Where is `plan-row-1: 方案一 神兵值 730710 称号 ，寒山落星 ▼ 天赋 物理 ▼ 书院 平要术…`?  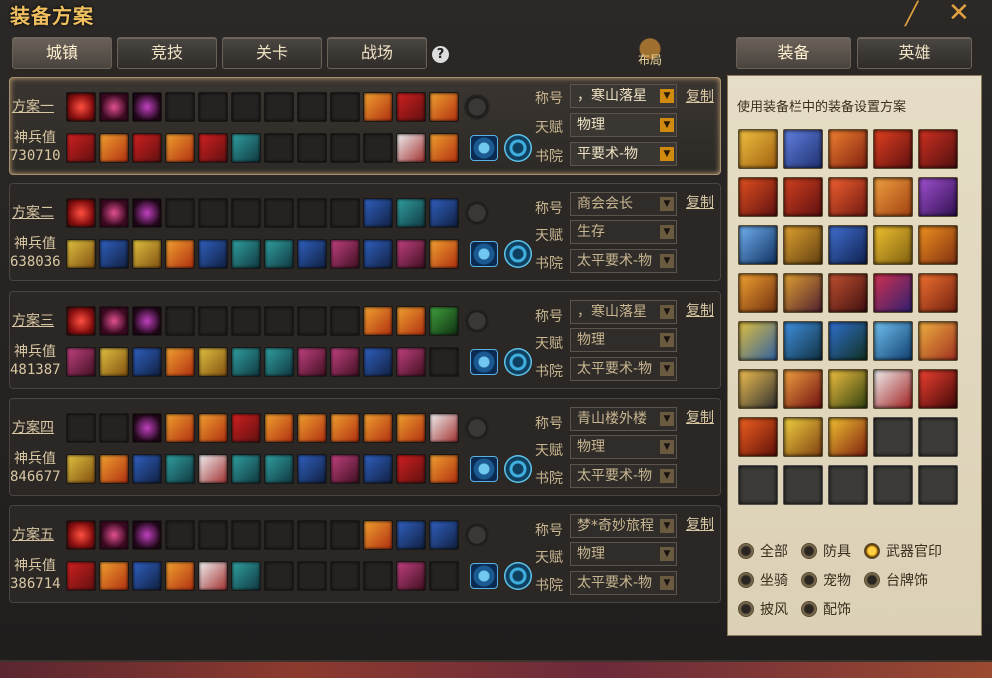
plan-row-1: 方案一 神兵值 730710 称号 ，寒山落星 ▼ 天赋 物理 ▼ 书院 平要术… is located at coordinates (365, 126).